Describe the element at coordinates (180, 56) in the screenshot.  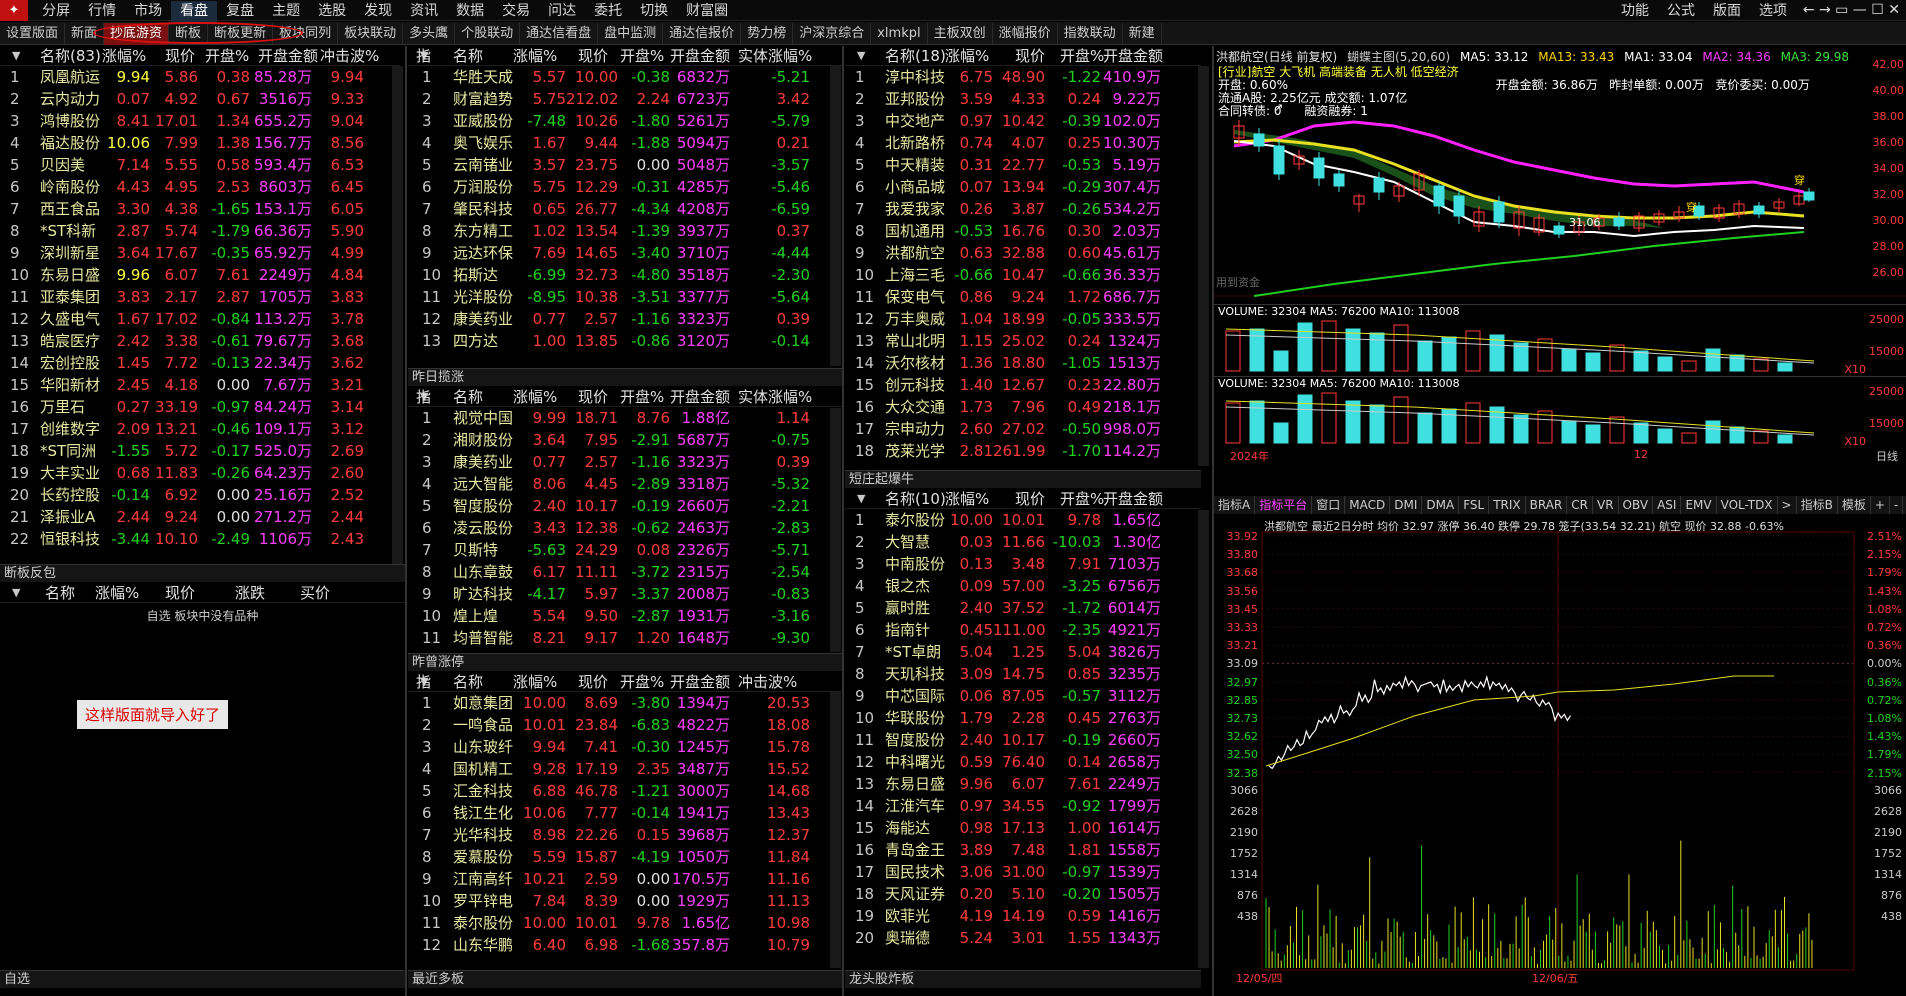
I see `p1-col-2: 现价` at that location.